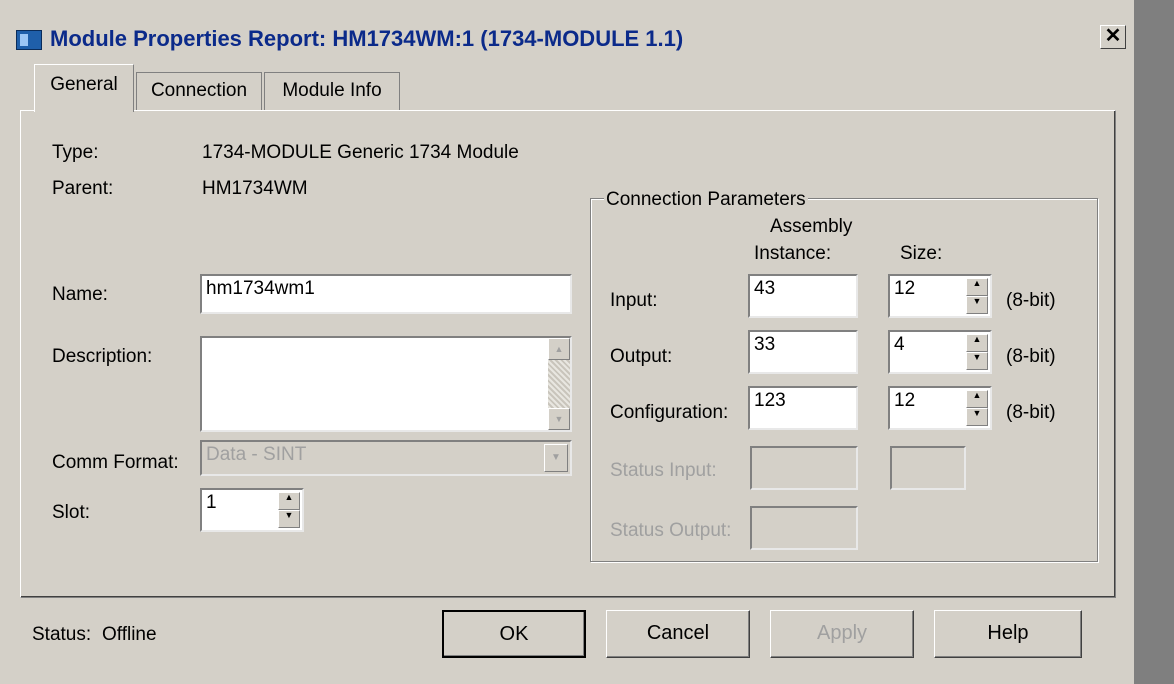 The image size is (1174, 684). I want to click on description-textarea: ▲ ▼, so click(386, 384).